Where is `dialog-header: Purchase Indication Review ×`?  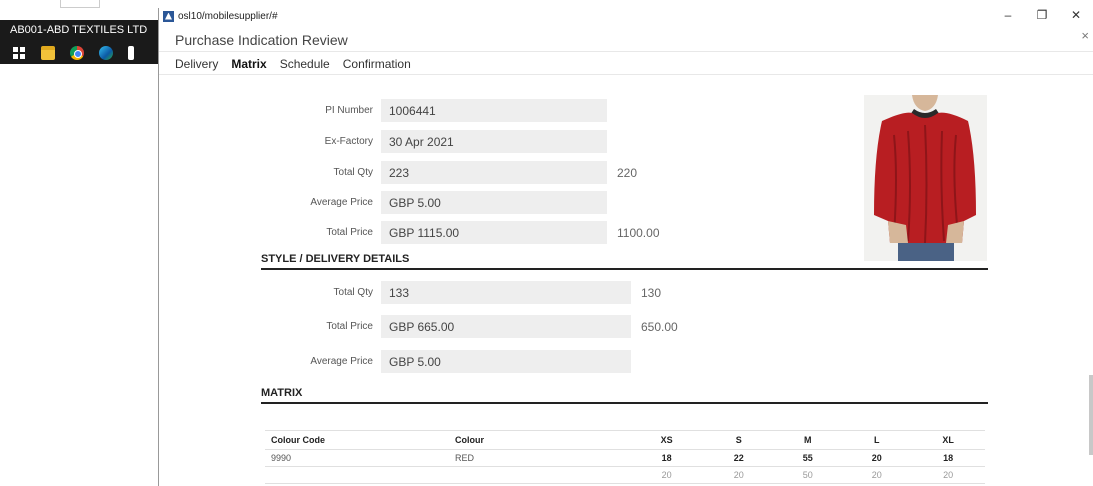 dialog-header: Purchase Indication Review × is located at coordinates (626, 38).